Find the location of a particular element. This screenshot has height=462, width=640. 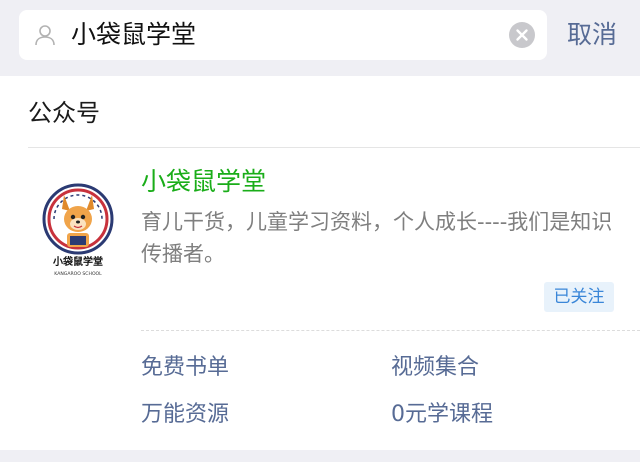

follow-status-badge: 已关注 is located at coordinates (579, 297).